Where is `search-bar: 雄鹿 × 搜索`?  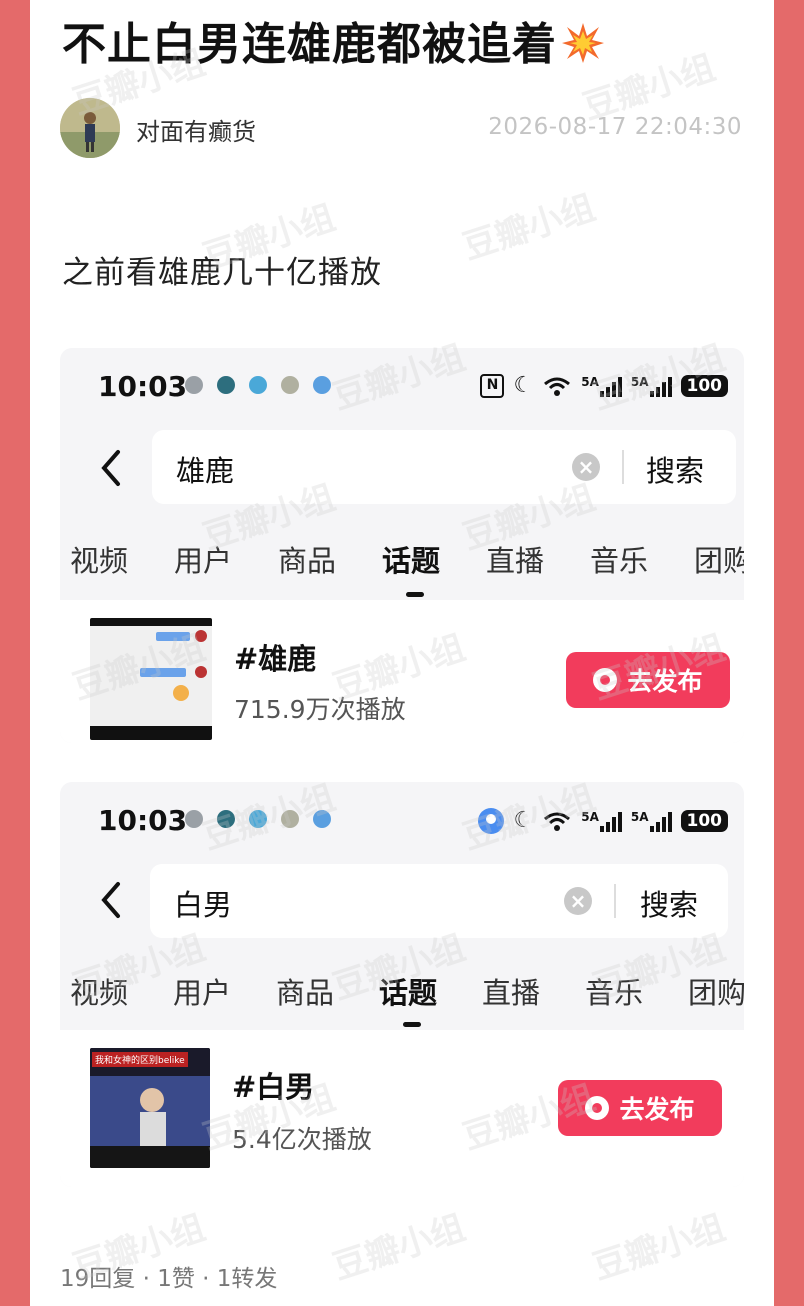 search-bar: 雄鹿 × 搜索 is located at coordinates (444, 467).